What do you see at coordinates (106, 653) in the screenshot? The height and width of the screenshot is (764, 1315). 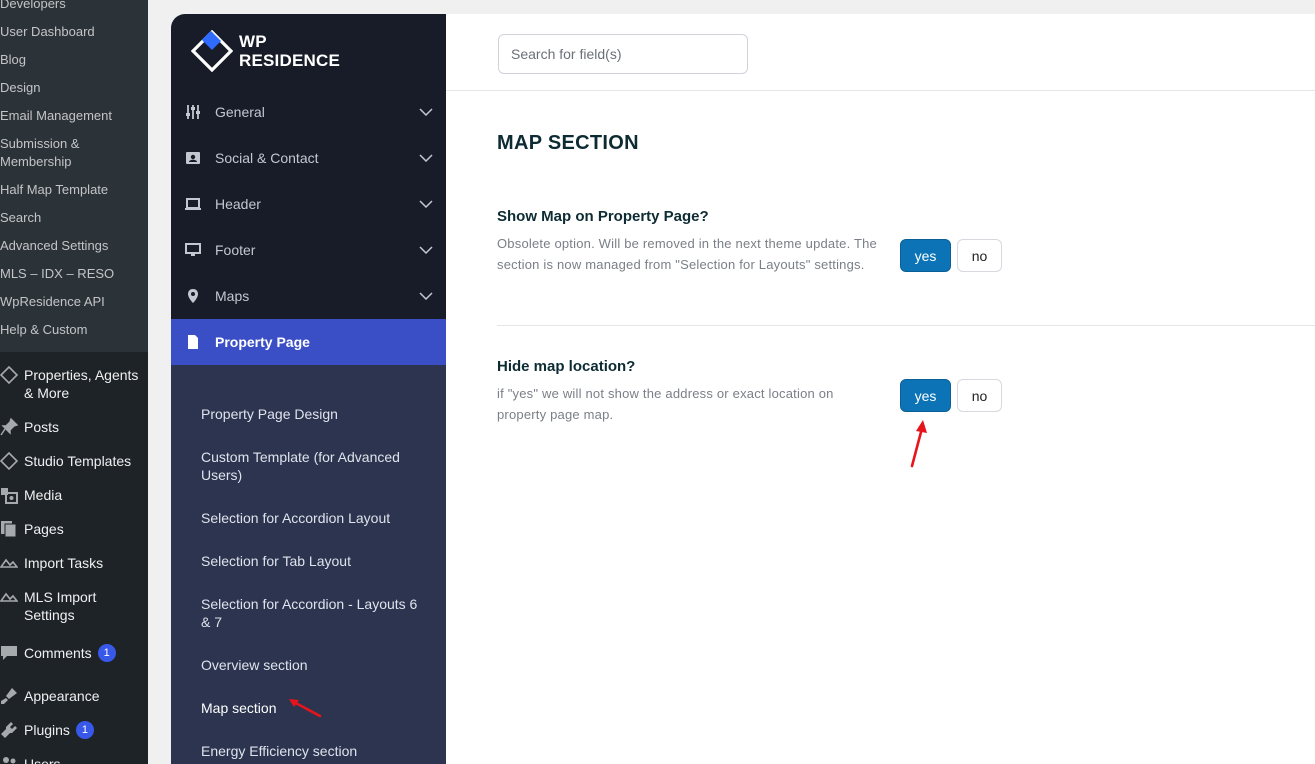 I see `comments-count-badge: 1` at bounding box center [106, 653].